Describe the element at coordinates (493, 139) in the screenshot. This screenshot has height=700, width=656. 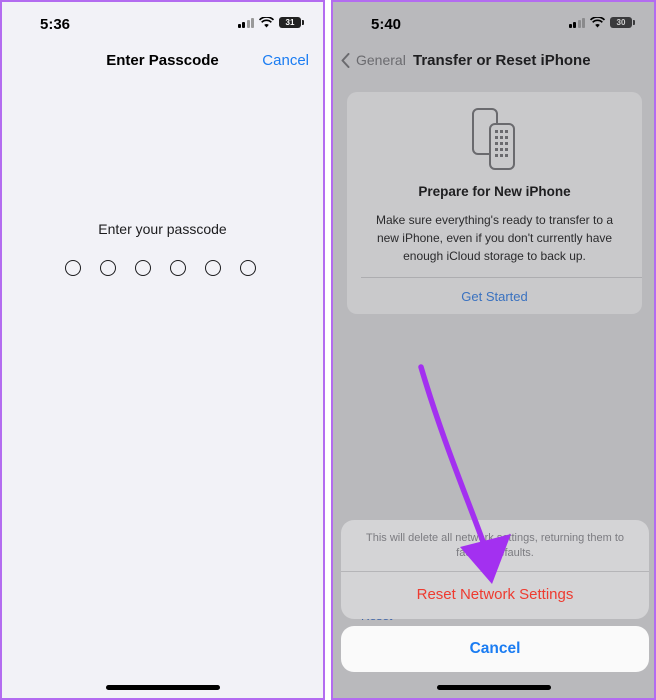
I see `phone-transfer-icon` at that location.